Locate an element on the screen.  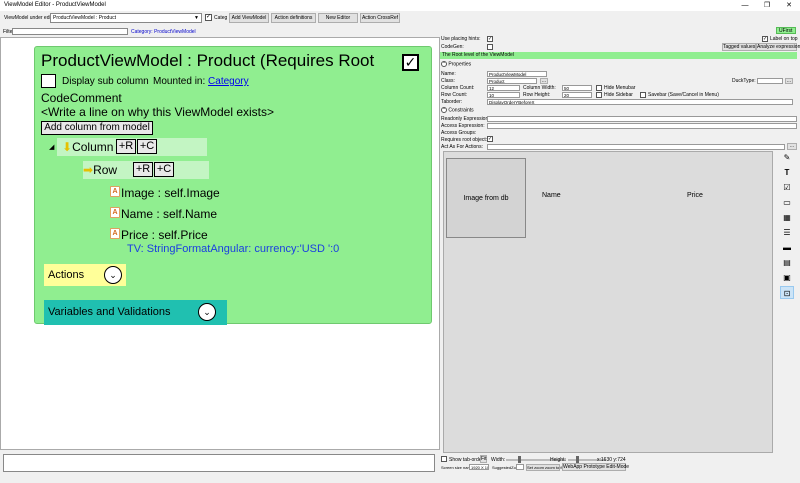
row-height-label: Row Height: is located at coordinates (537, 95).